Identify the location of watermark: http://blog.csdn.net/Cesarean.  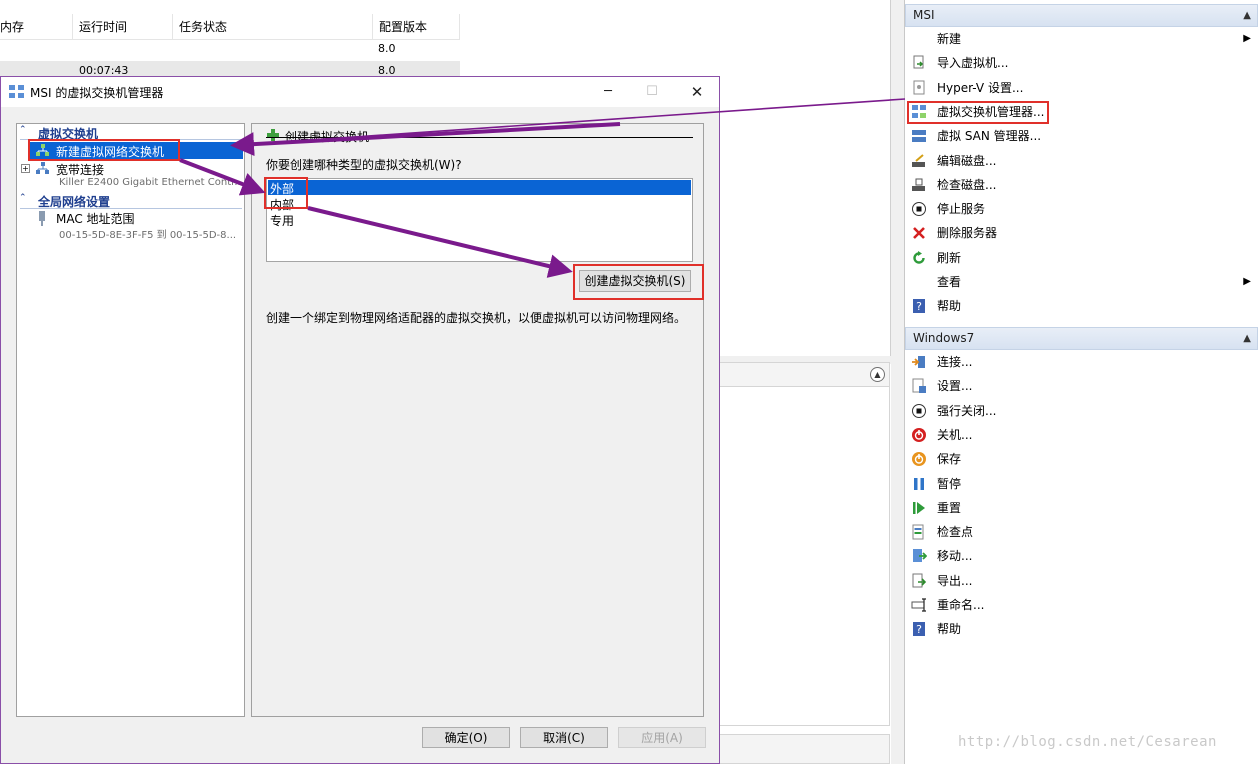
(1087, 742).